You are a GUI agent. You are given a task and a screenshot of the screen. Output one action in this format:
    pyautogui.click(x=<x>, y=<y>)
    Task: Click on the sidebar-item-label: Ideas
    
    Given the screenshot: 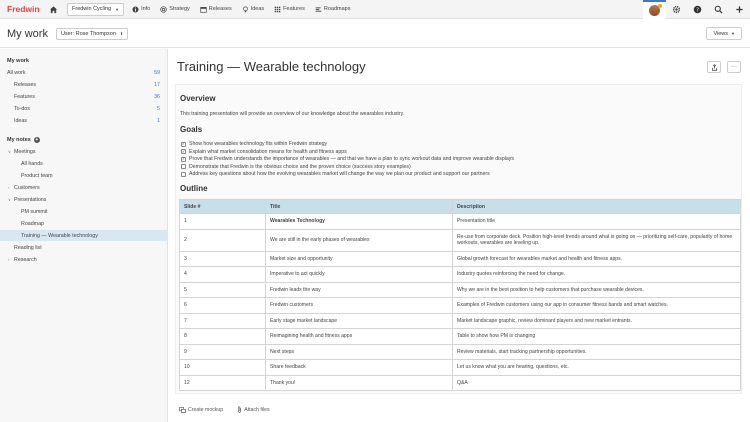 What is the action you would take?
    pyautogui.click(x=20, y=120)
    